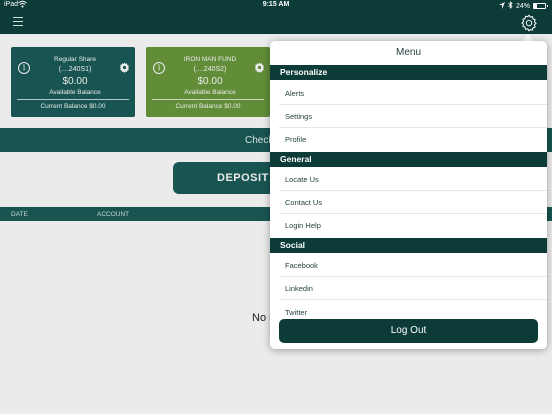 This screenshot has height=414, width=552. What do you see at coordinates (296, 312) in the screenshot?
I see `menu-item-label: Twitter` at bounding box center [296, 312].